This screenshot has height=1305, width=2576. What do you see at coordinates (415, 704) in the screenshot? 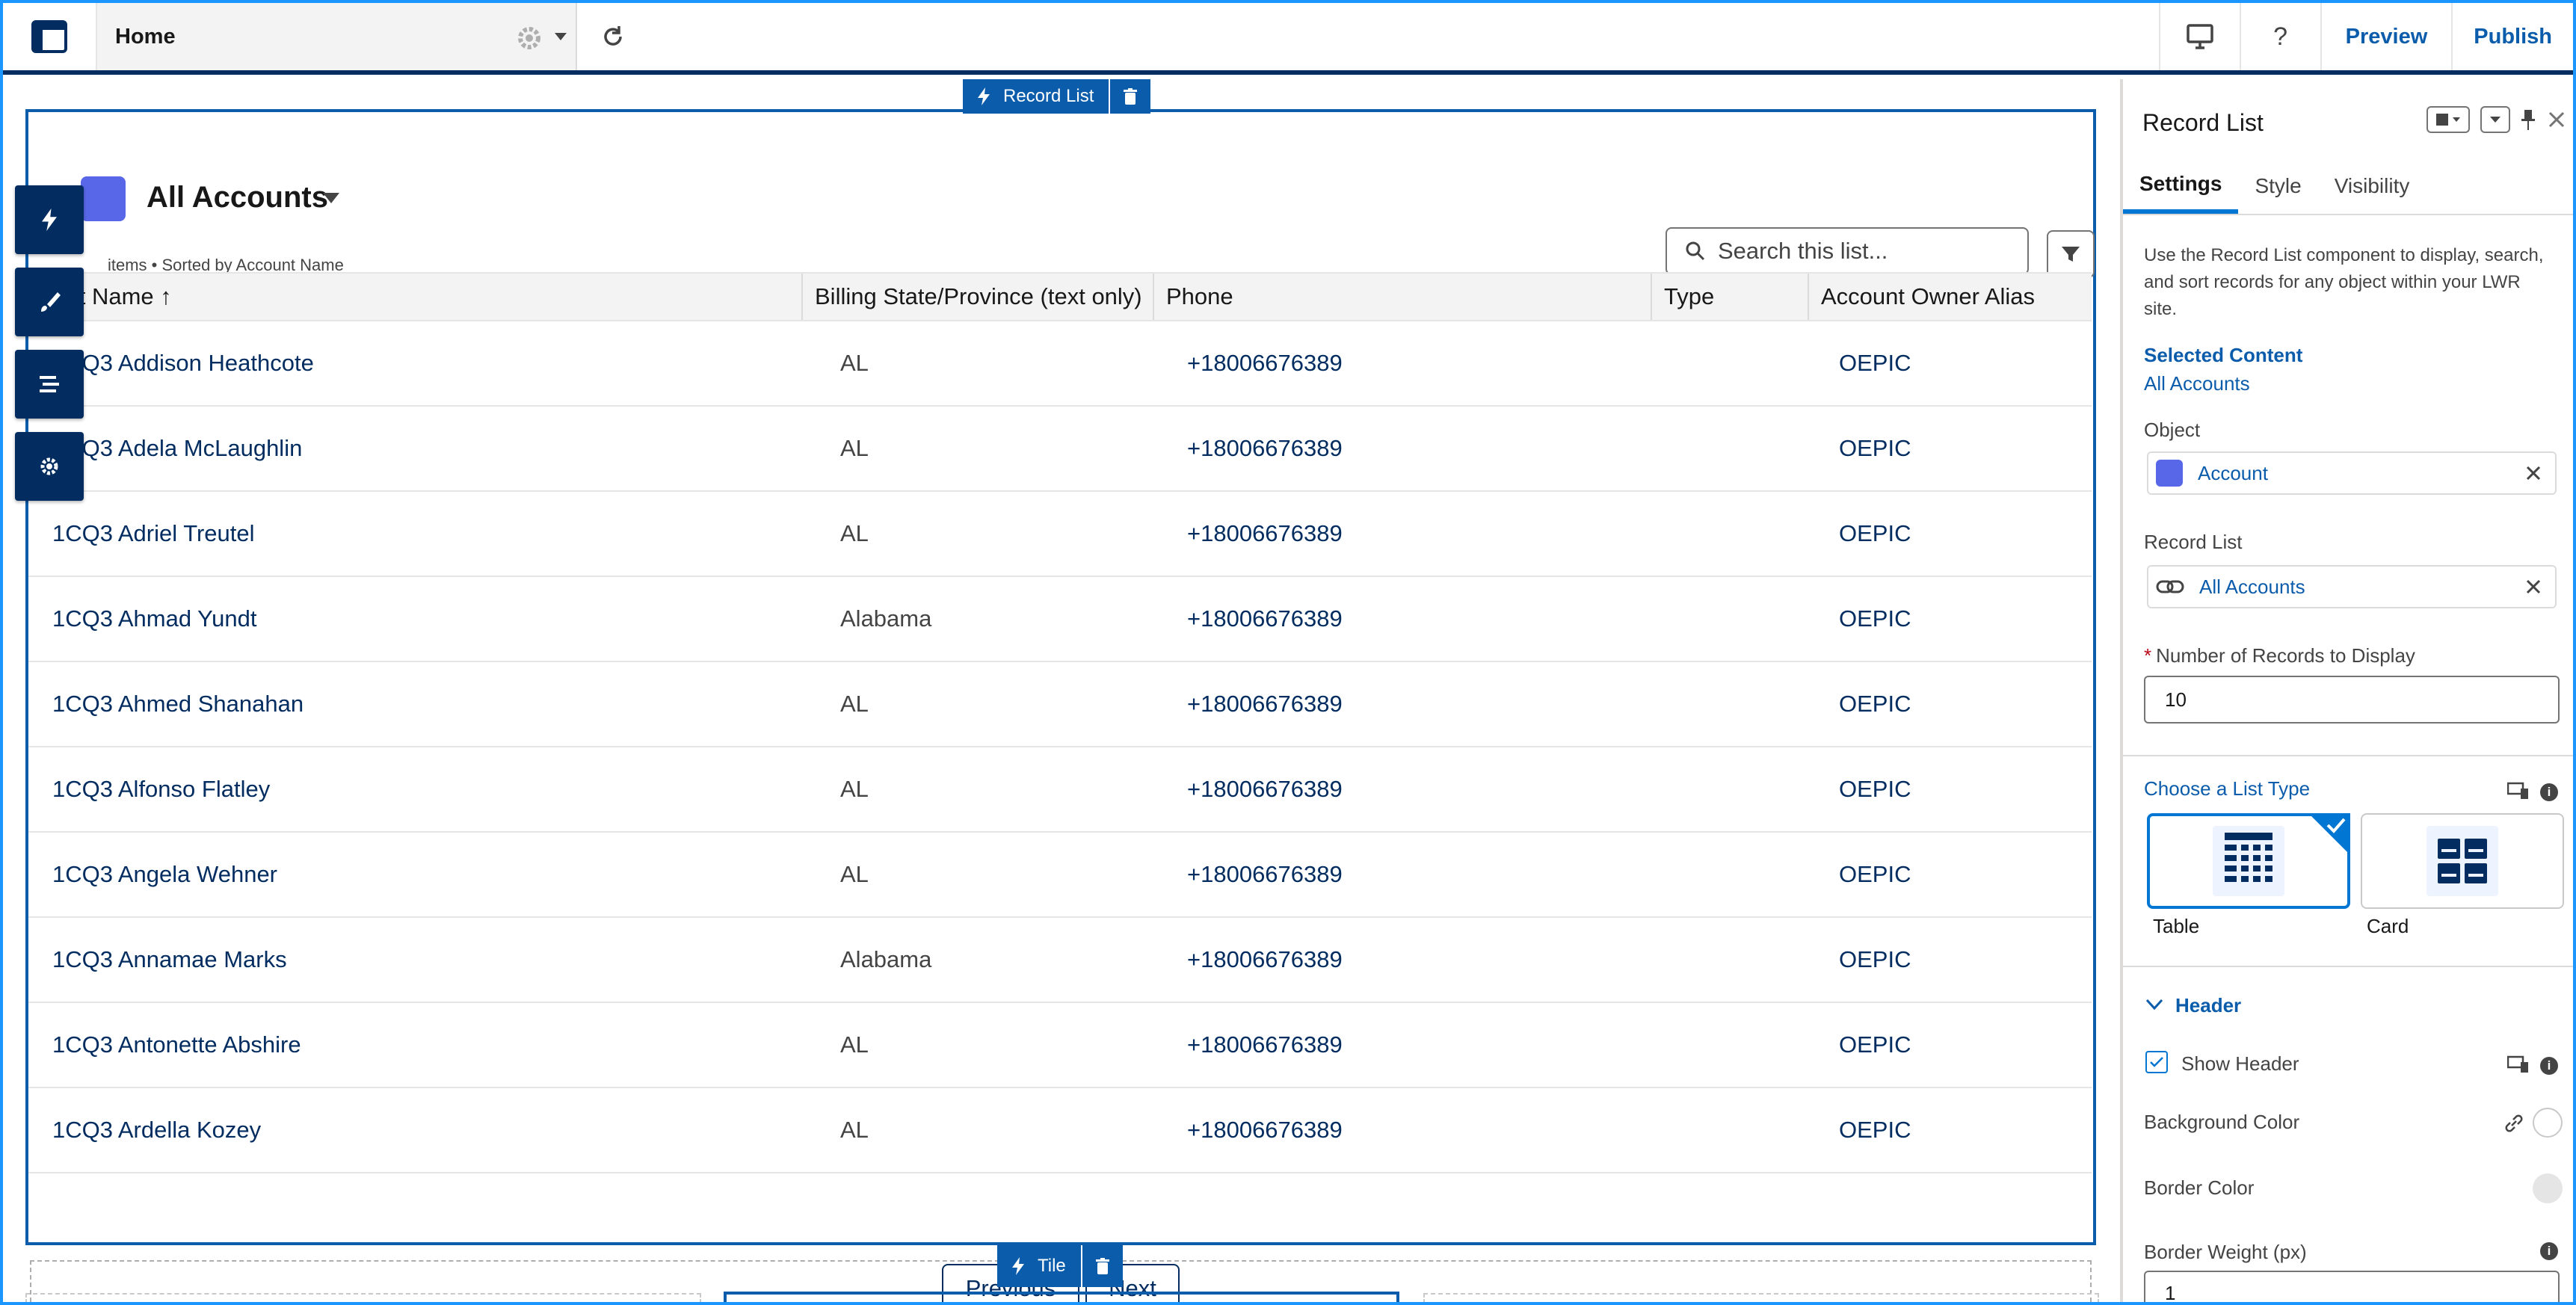
I see `cell-account-name: 1CQ3 Ahmed Shanahan` at bounding box center [415, 704].